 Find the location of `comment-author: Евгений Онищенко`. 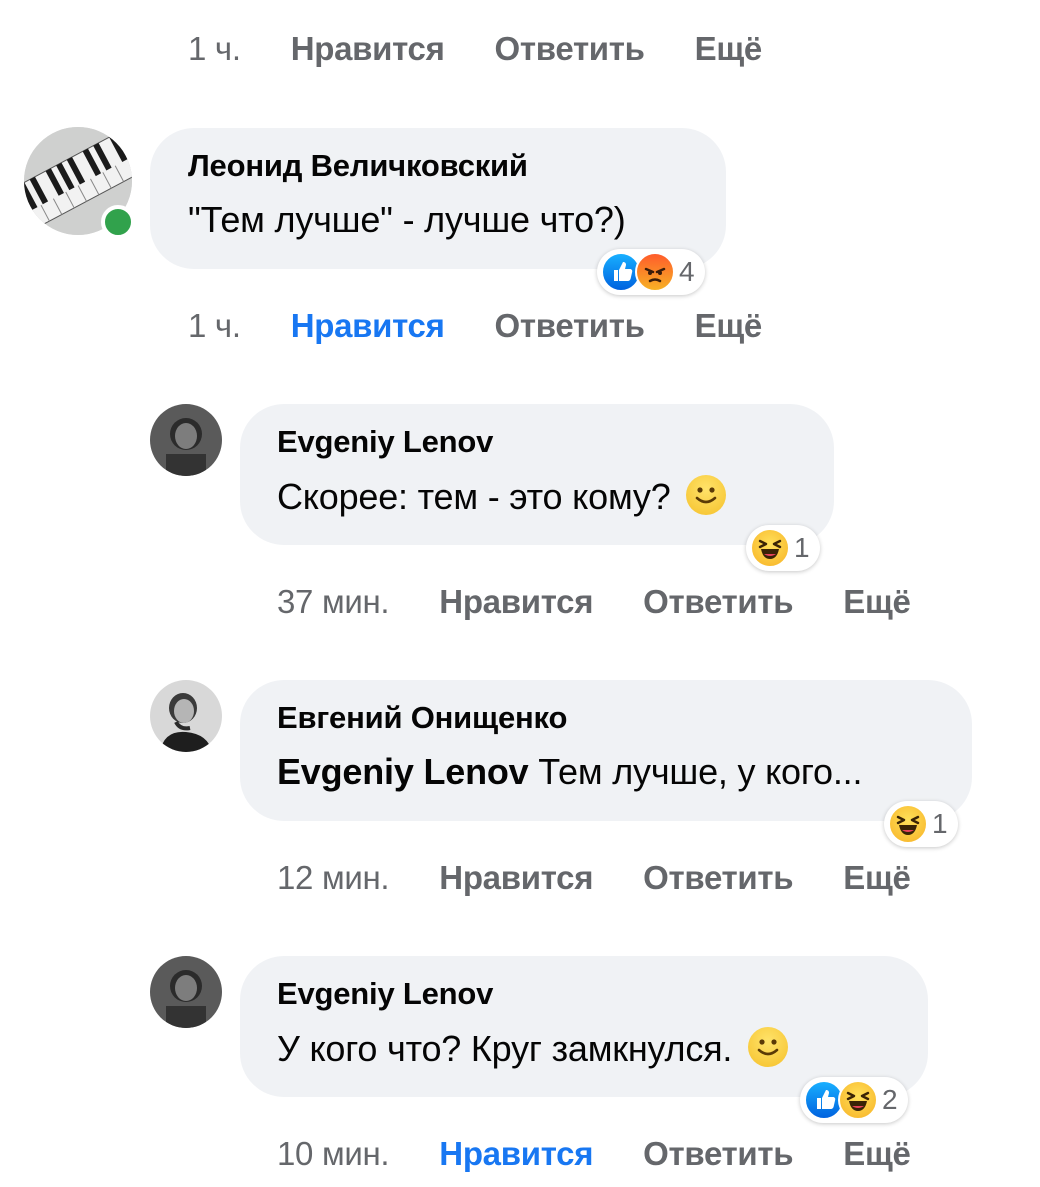

comment-author: Евгений Онищенко is located at coordinates (422, 718).